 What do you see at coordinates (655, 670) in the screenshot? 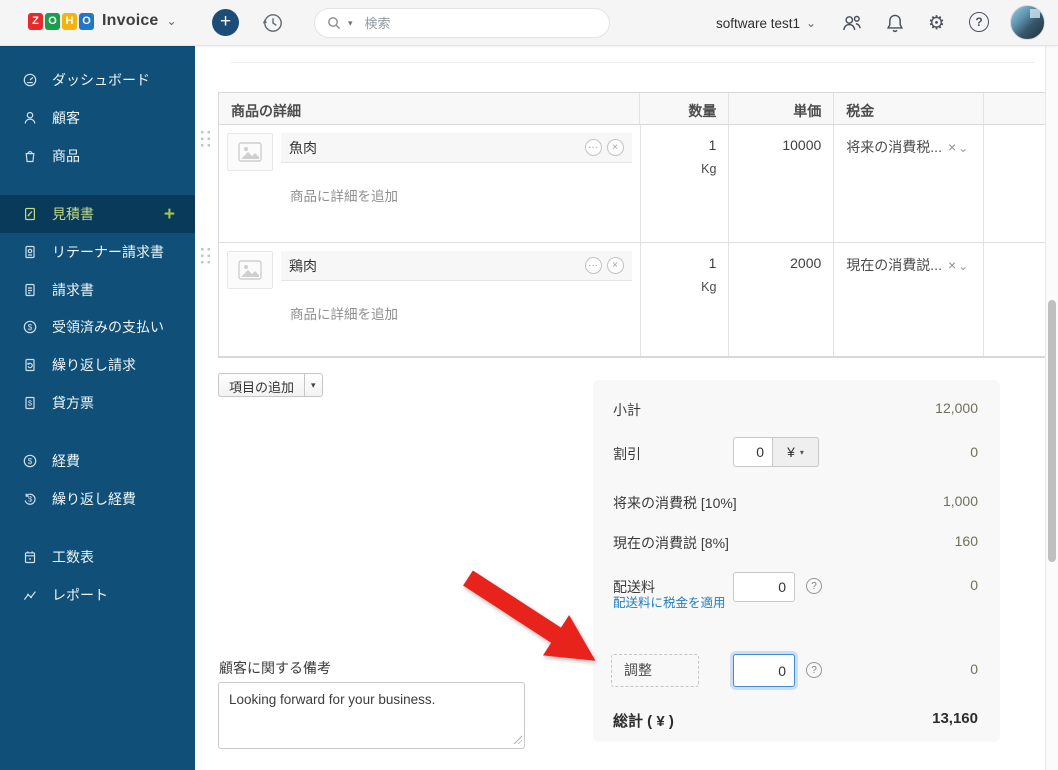
I see `adjustment-label-editable: 調整` at bounding box center [655, 670].